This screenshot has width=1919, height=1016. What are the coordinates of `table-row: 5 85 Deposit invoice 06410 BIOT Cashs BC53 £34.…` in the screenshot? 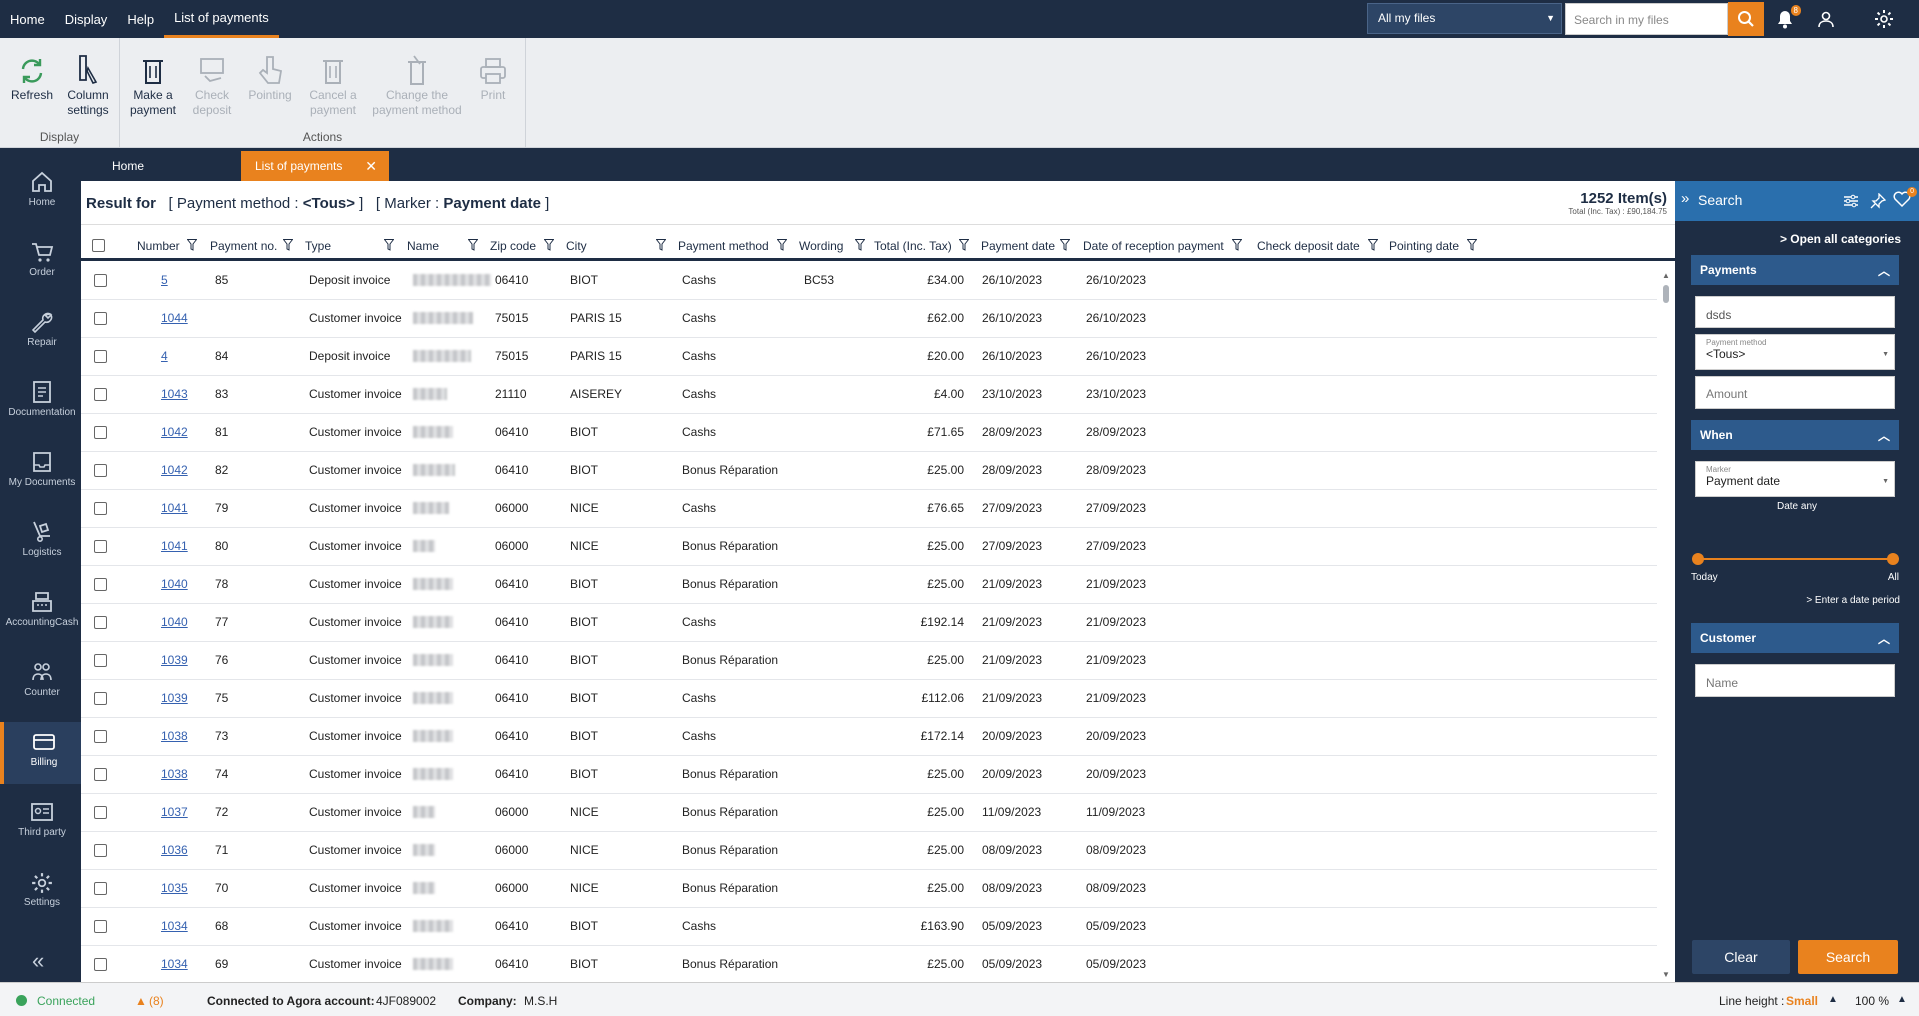 It's located at (869, 281).